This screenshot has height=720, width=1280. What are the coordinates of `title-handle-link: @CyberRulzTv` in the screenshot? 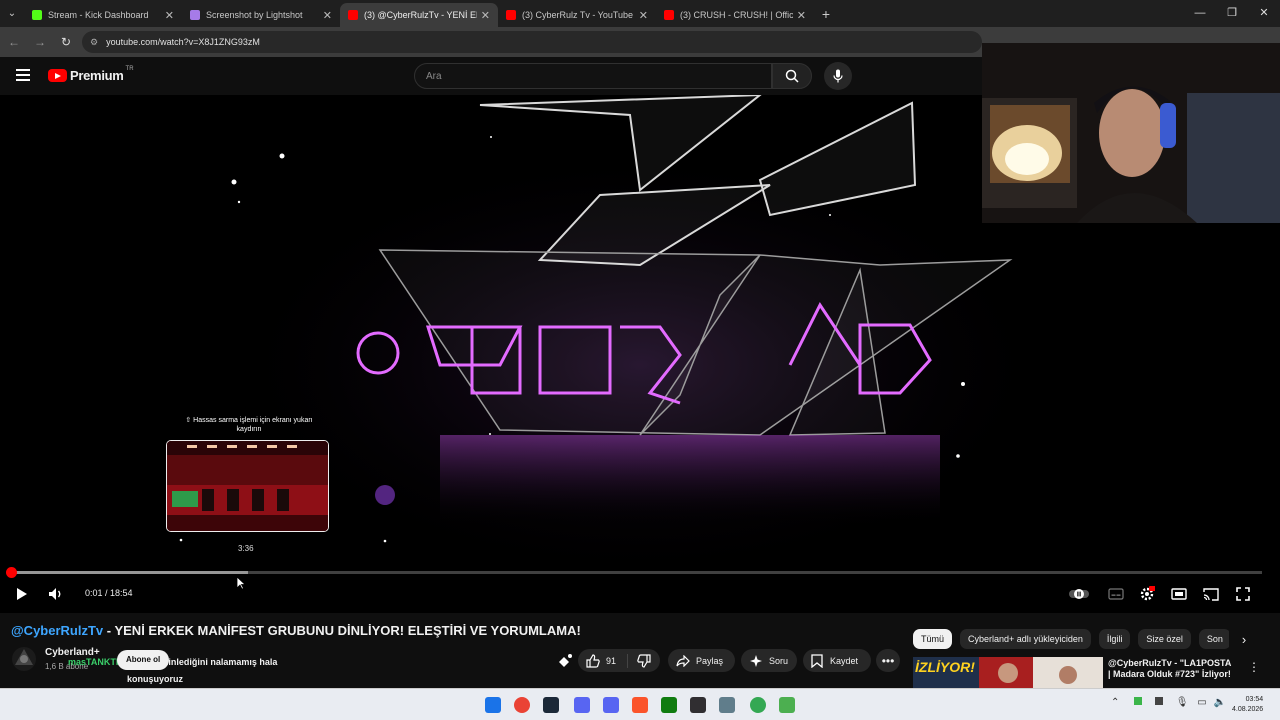 It's located at (57, 630).